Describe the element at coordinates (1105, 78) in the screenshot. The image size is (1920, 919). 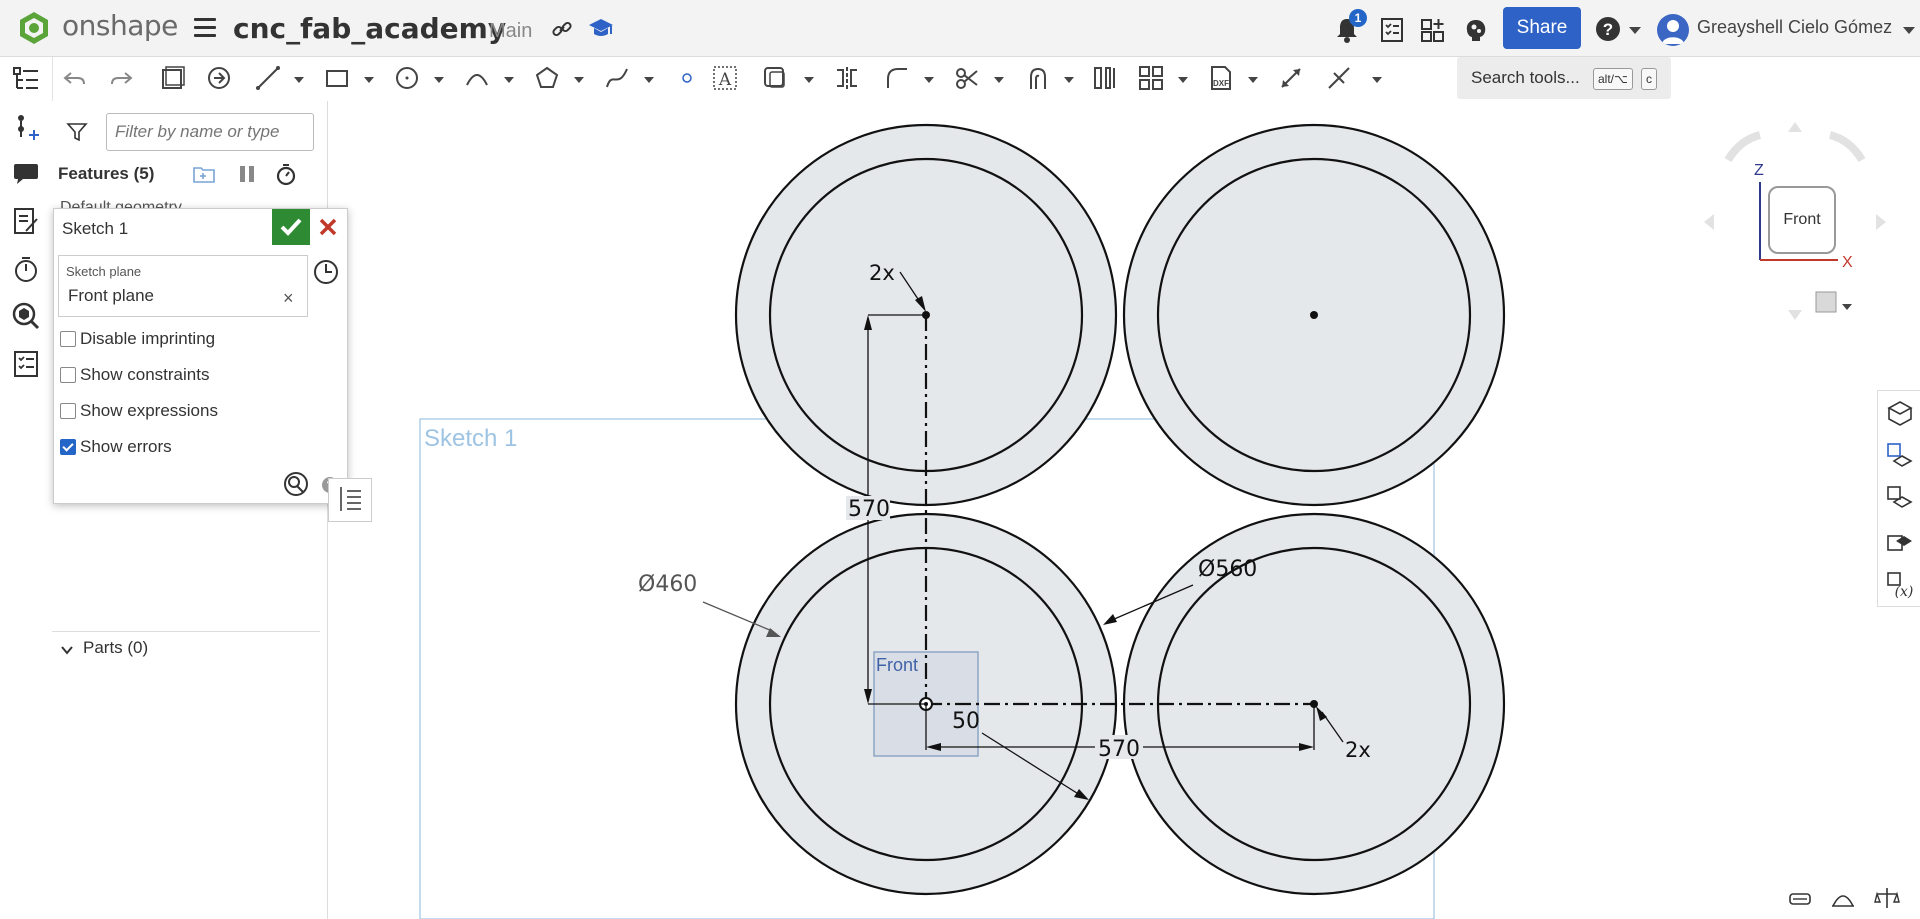
I see `slot-tool-icon` at that location.